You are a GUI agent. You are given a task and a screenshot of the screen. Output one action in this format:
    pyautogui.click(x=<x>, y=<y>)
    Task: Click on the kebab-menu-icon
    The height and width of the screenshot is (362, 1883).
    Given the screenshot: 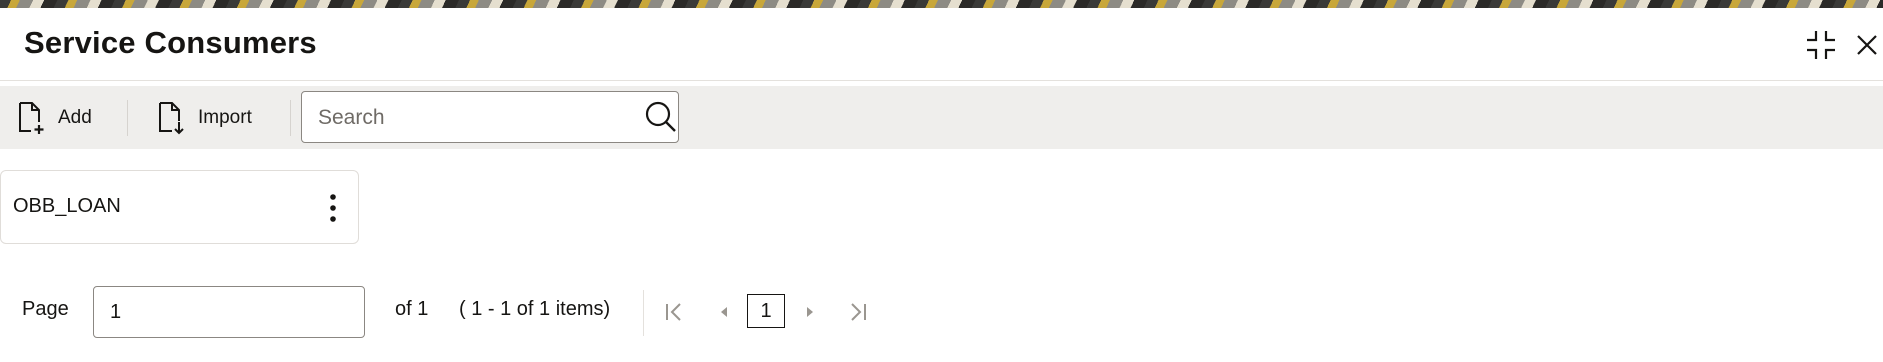 What is the action you would take?
    pyautogui.click(x=333, y=208)
    